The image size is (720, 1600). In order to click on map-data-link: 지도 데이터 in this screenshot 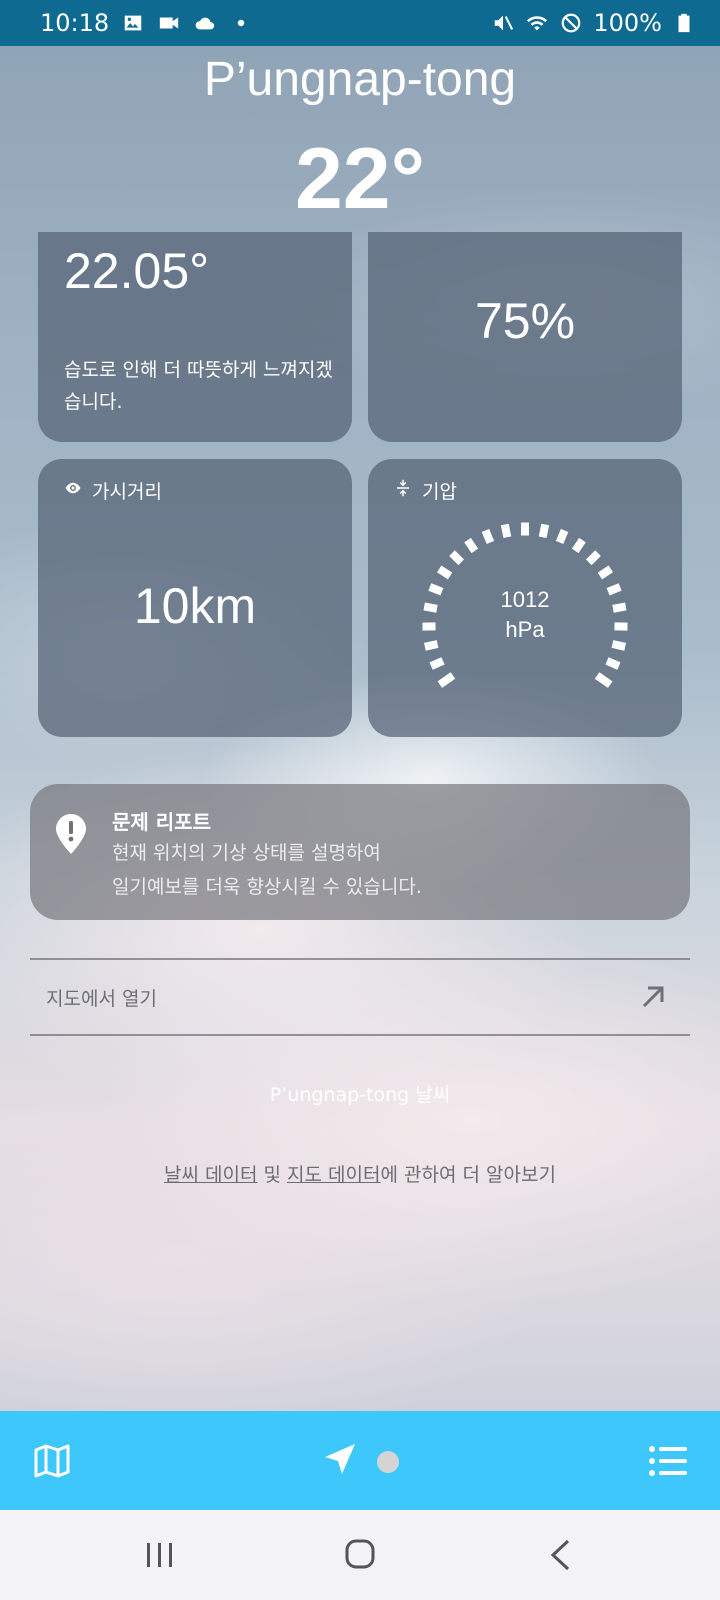, I will do `click(333, 1175)`.